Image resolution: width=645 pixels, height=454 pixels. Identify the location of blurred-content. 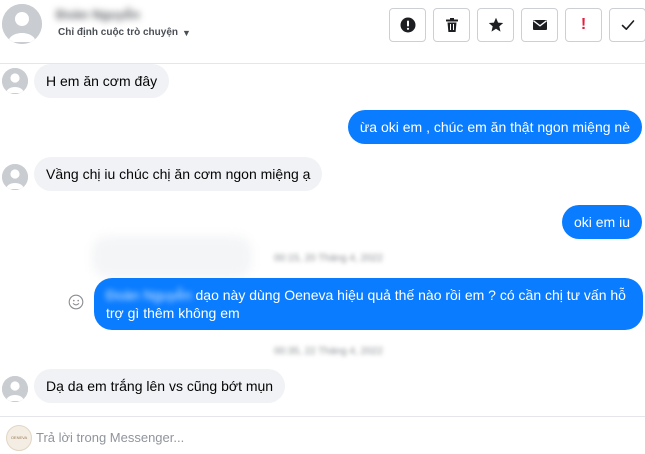
(172, 257).